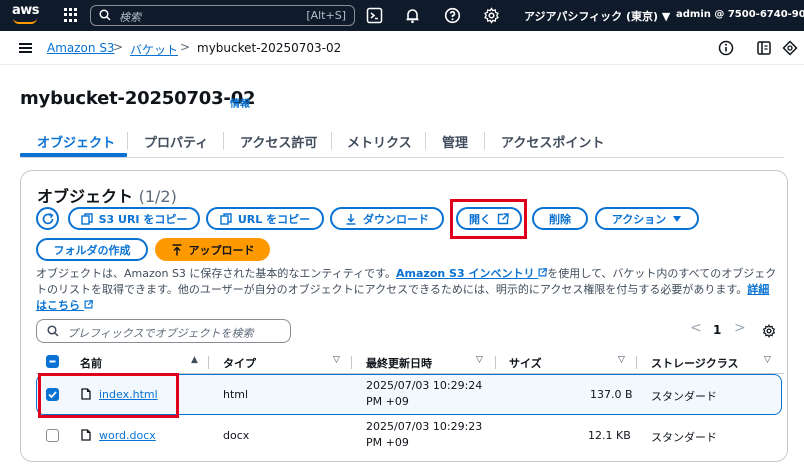  What do you see at coordinates (740, 328) in the screenshot?
I see `pagination-next-button: >` at bounding box center [740, 328].